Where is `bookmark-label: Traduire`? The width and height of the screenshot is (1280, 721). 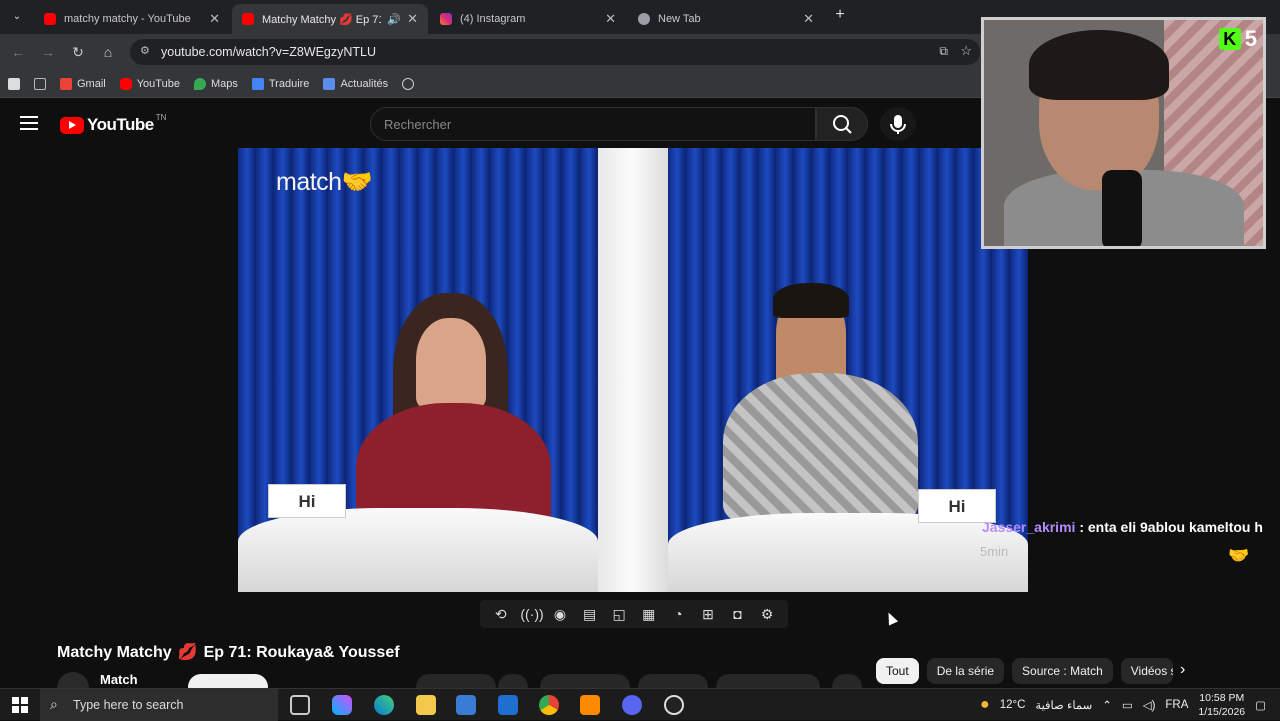 bookmark-label: Traduire is located at coordinates (289, 83).